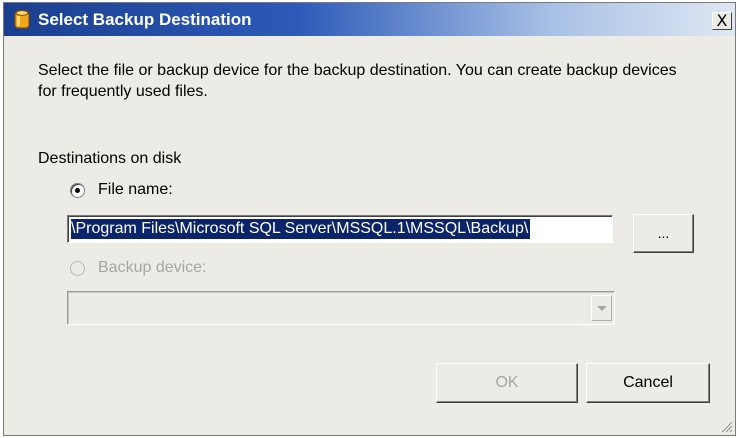 The image size is (740, 438). Describe the element at coordinates (110, 158) in the screenshot. I see `destinations-group-label: Destinations on disk` at that location.